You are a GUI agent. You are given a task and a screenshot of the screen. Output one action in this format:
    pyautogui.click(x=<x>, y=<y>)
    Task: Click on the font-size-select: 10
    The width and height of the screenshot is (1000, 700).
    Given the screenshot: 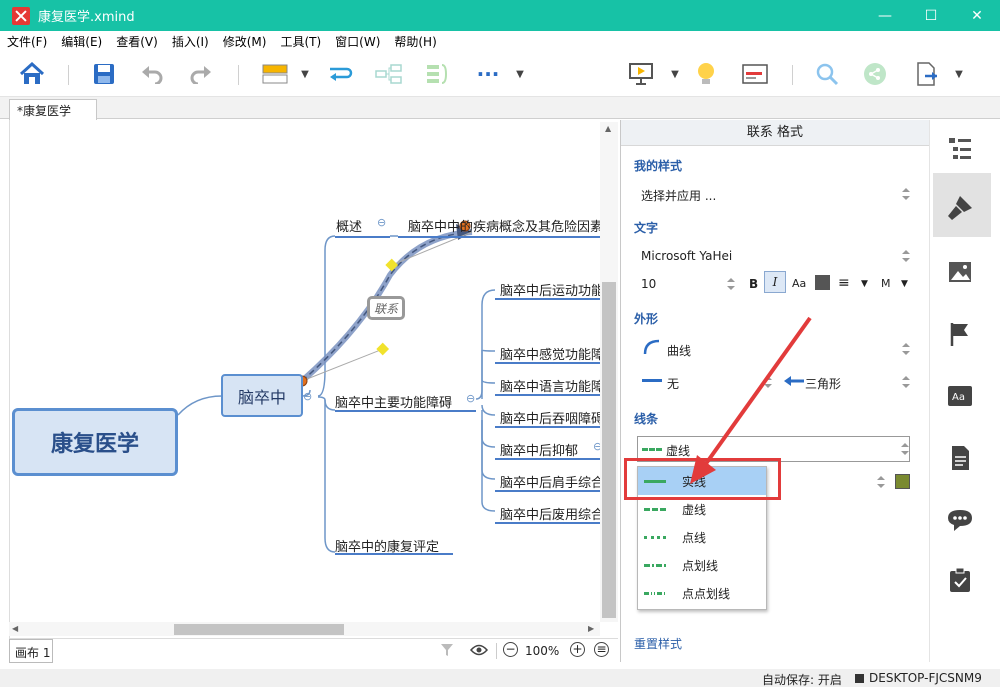 What is the action you would take?
    pyautogui.click(x=648, y=284)
    